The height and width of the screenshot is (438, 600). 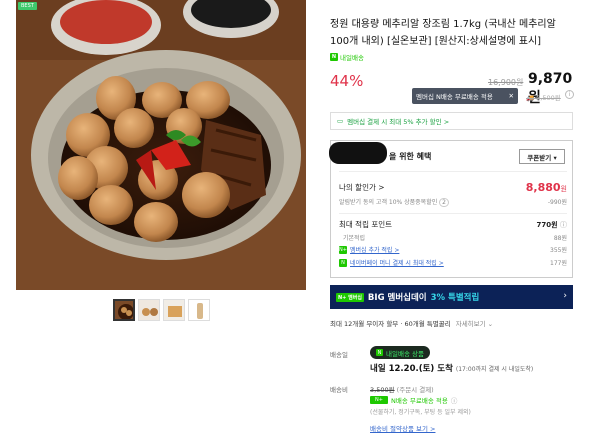 What do you see at coordinates (347, 81) in the screenshot?
I see `discount-rate: 44%` at bounding box center [347, 81].